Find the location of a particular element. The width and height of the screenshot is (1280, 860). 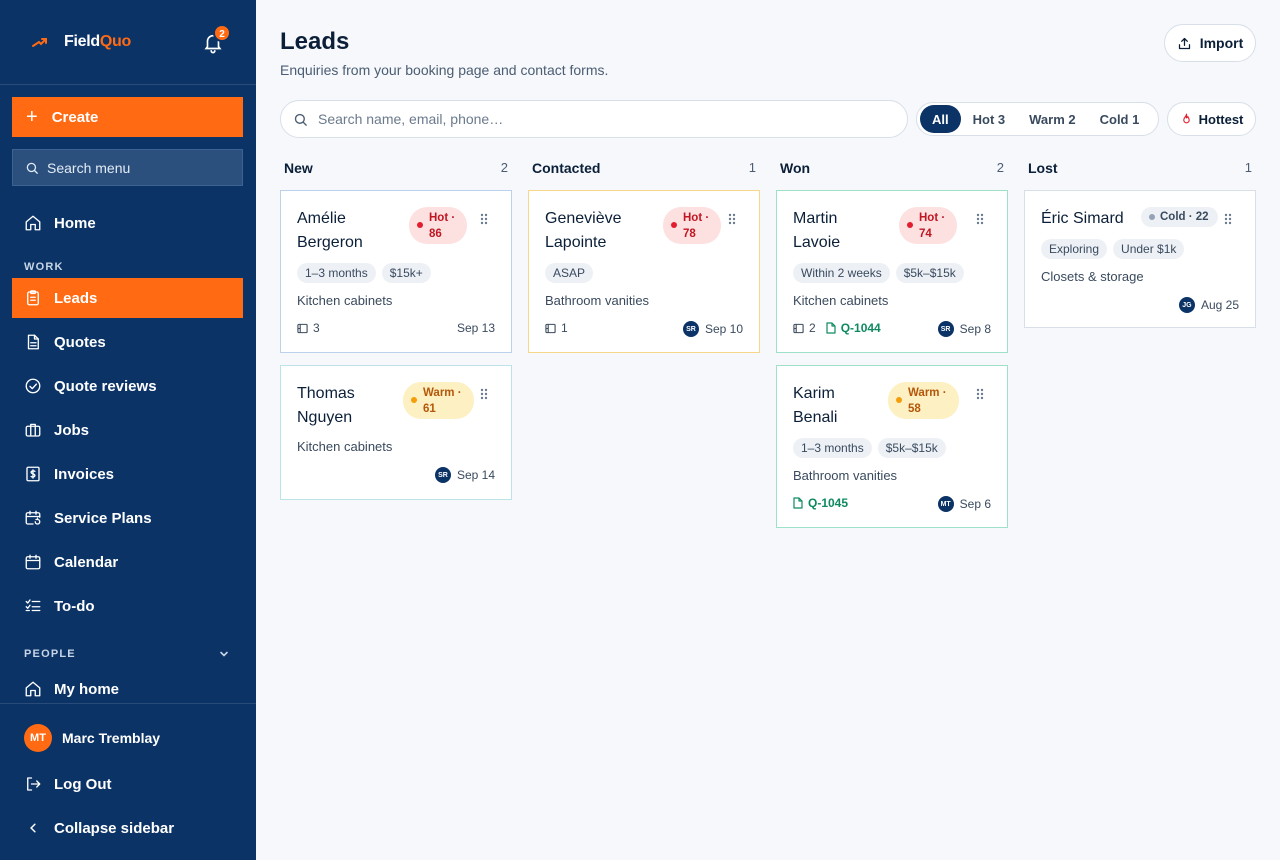

lead-date: Sep 8 is located at coordinates (975, 329).